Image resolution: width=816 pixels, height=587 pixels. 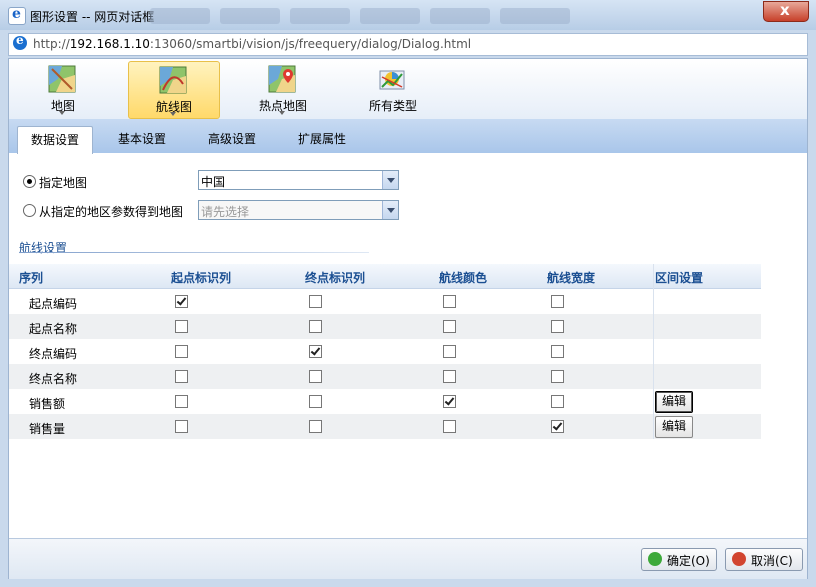 I want to click on cancel-button: 取消(C), so click(x=764, y=559).